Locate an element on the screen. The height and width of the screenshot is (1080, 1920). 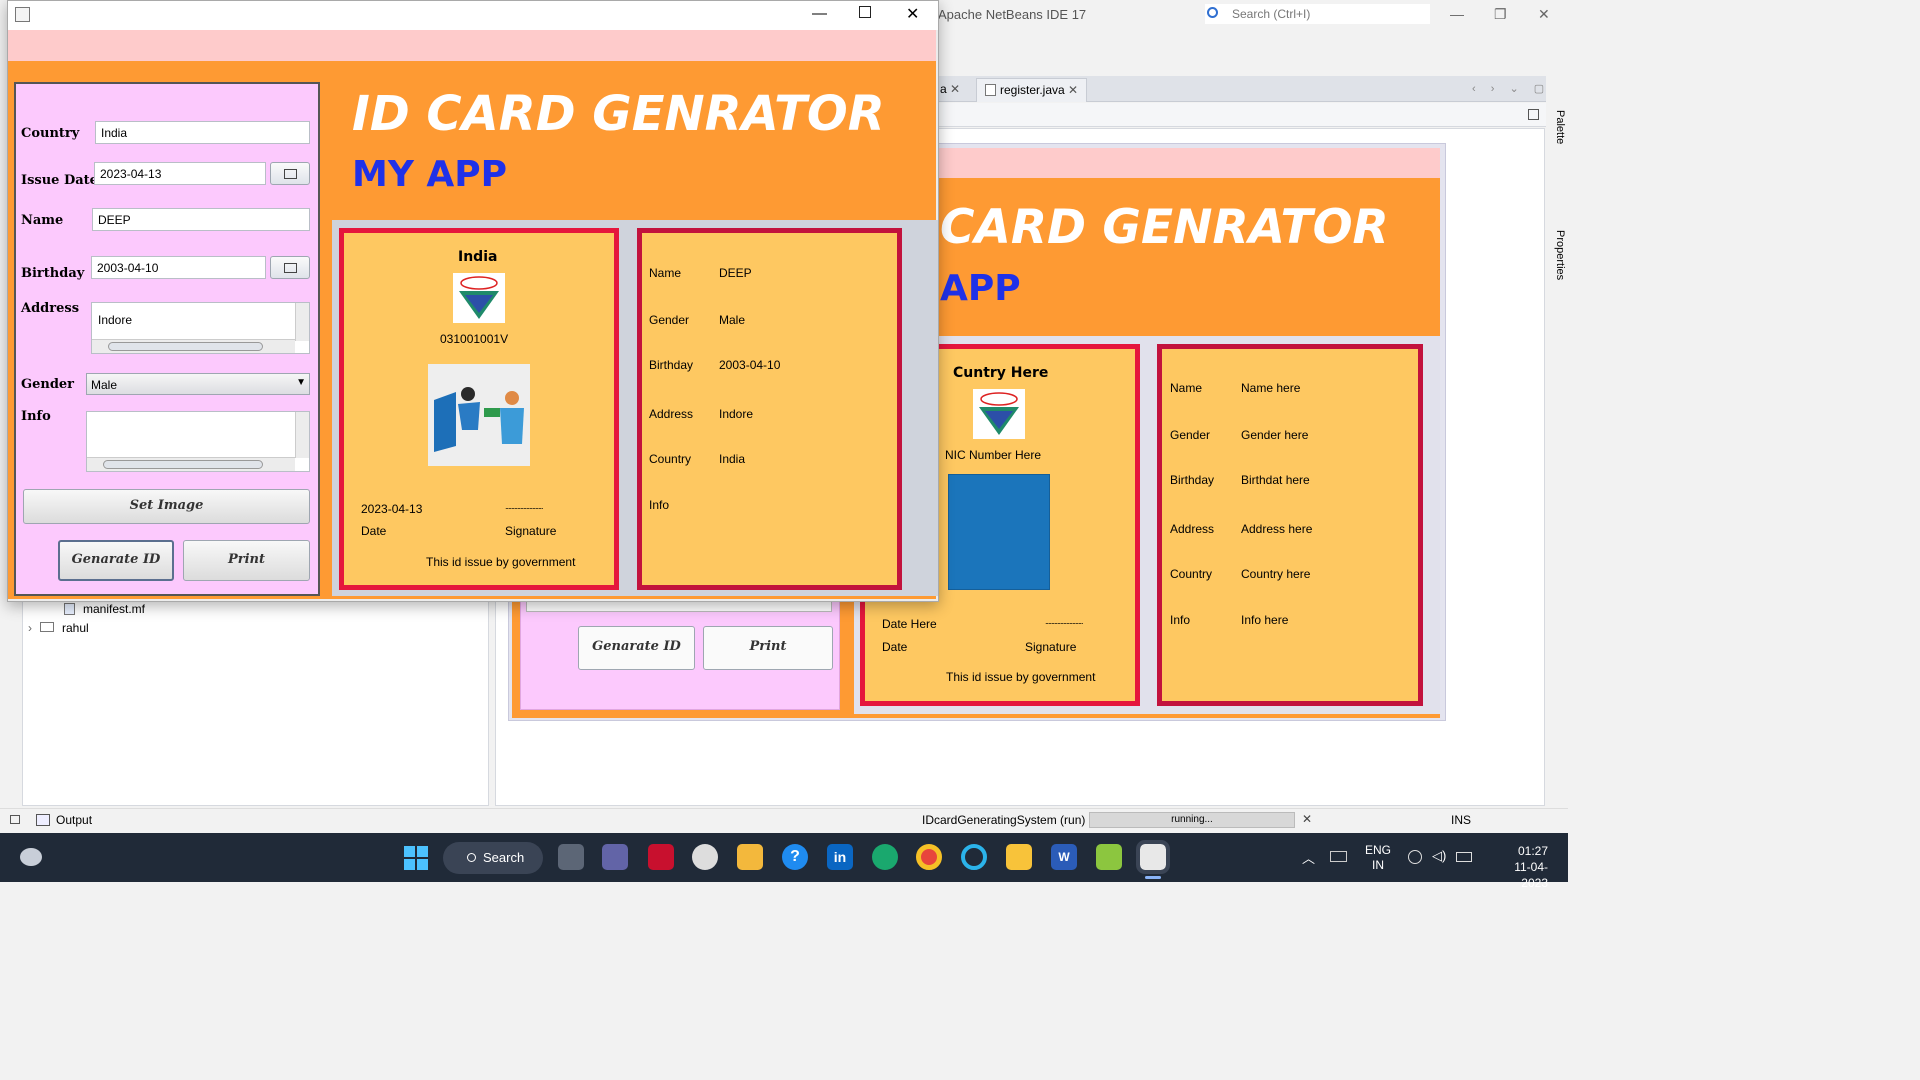
preview-back-value-name: Name here is located at coordinates (1271, 388).